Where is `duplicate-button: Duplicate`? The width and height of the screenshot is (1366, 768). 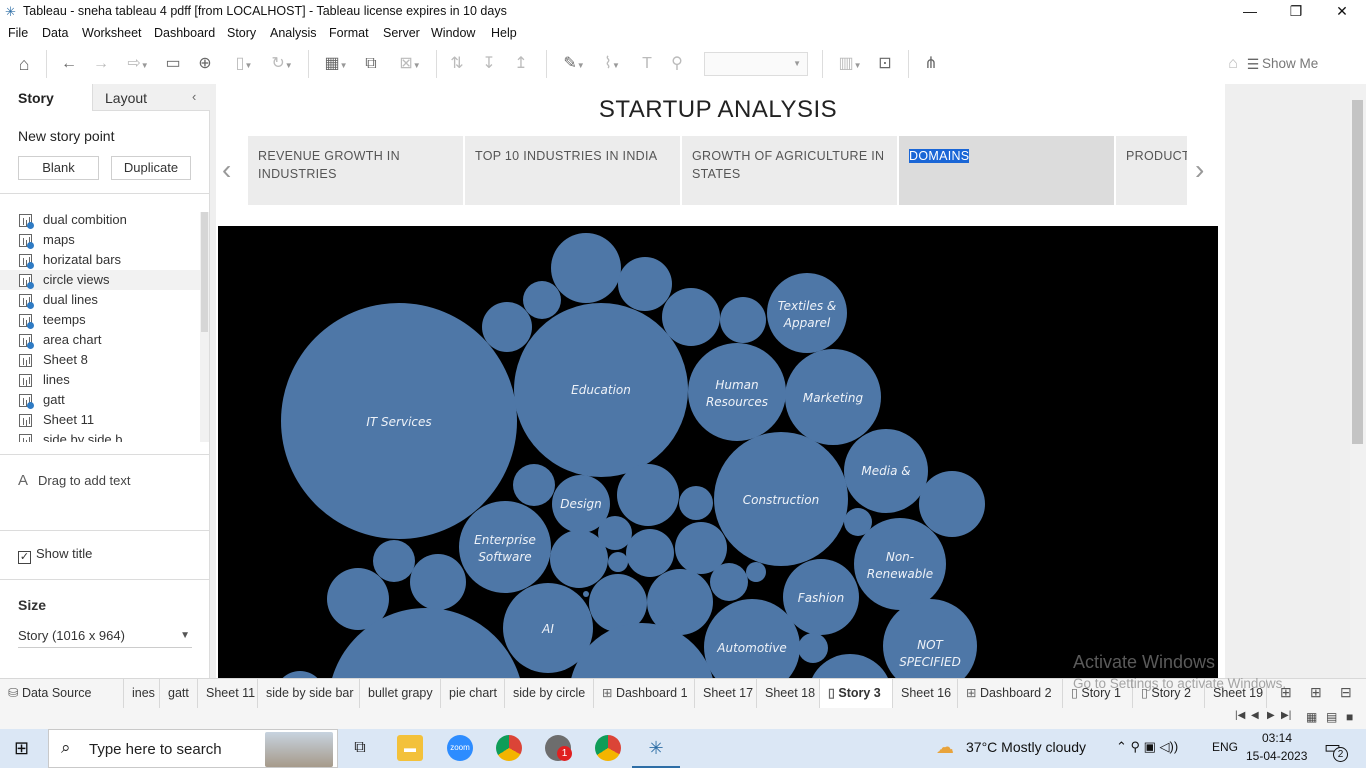 duplicate-button: Duplicate is located at coordinates (151, 168).